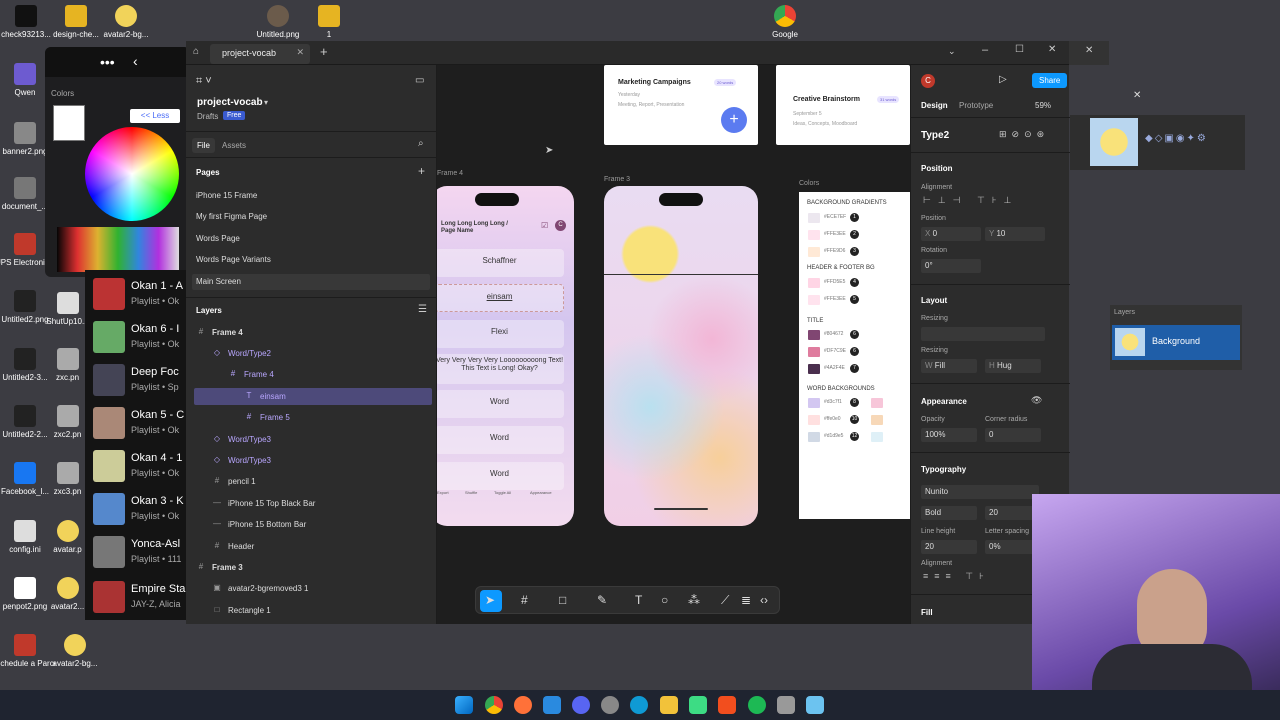  Describe the element at coordinates (698, 705) in the screenshot. I see `android-studio-icon` at that location.